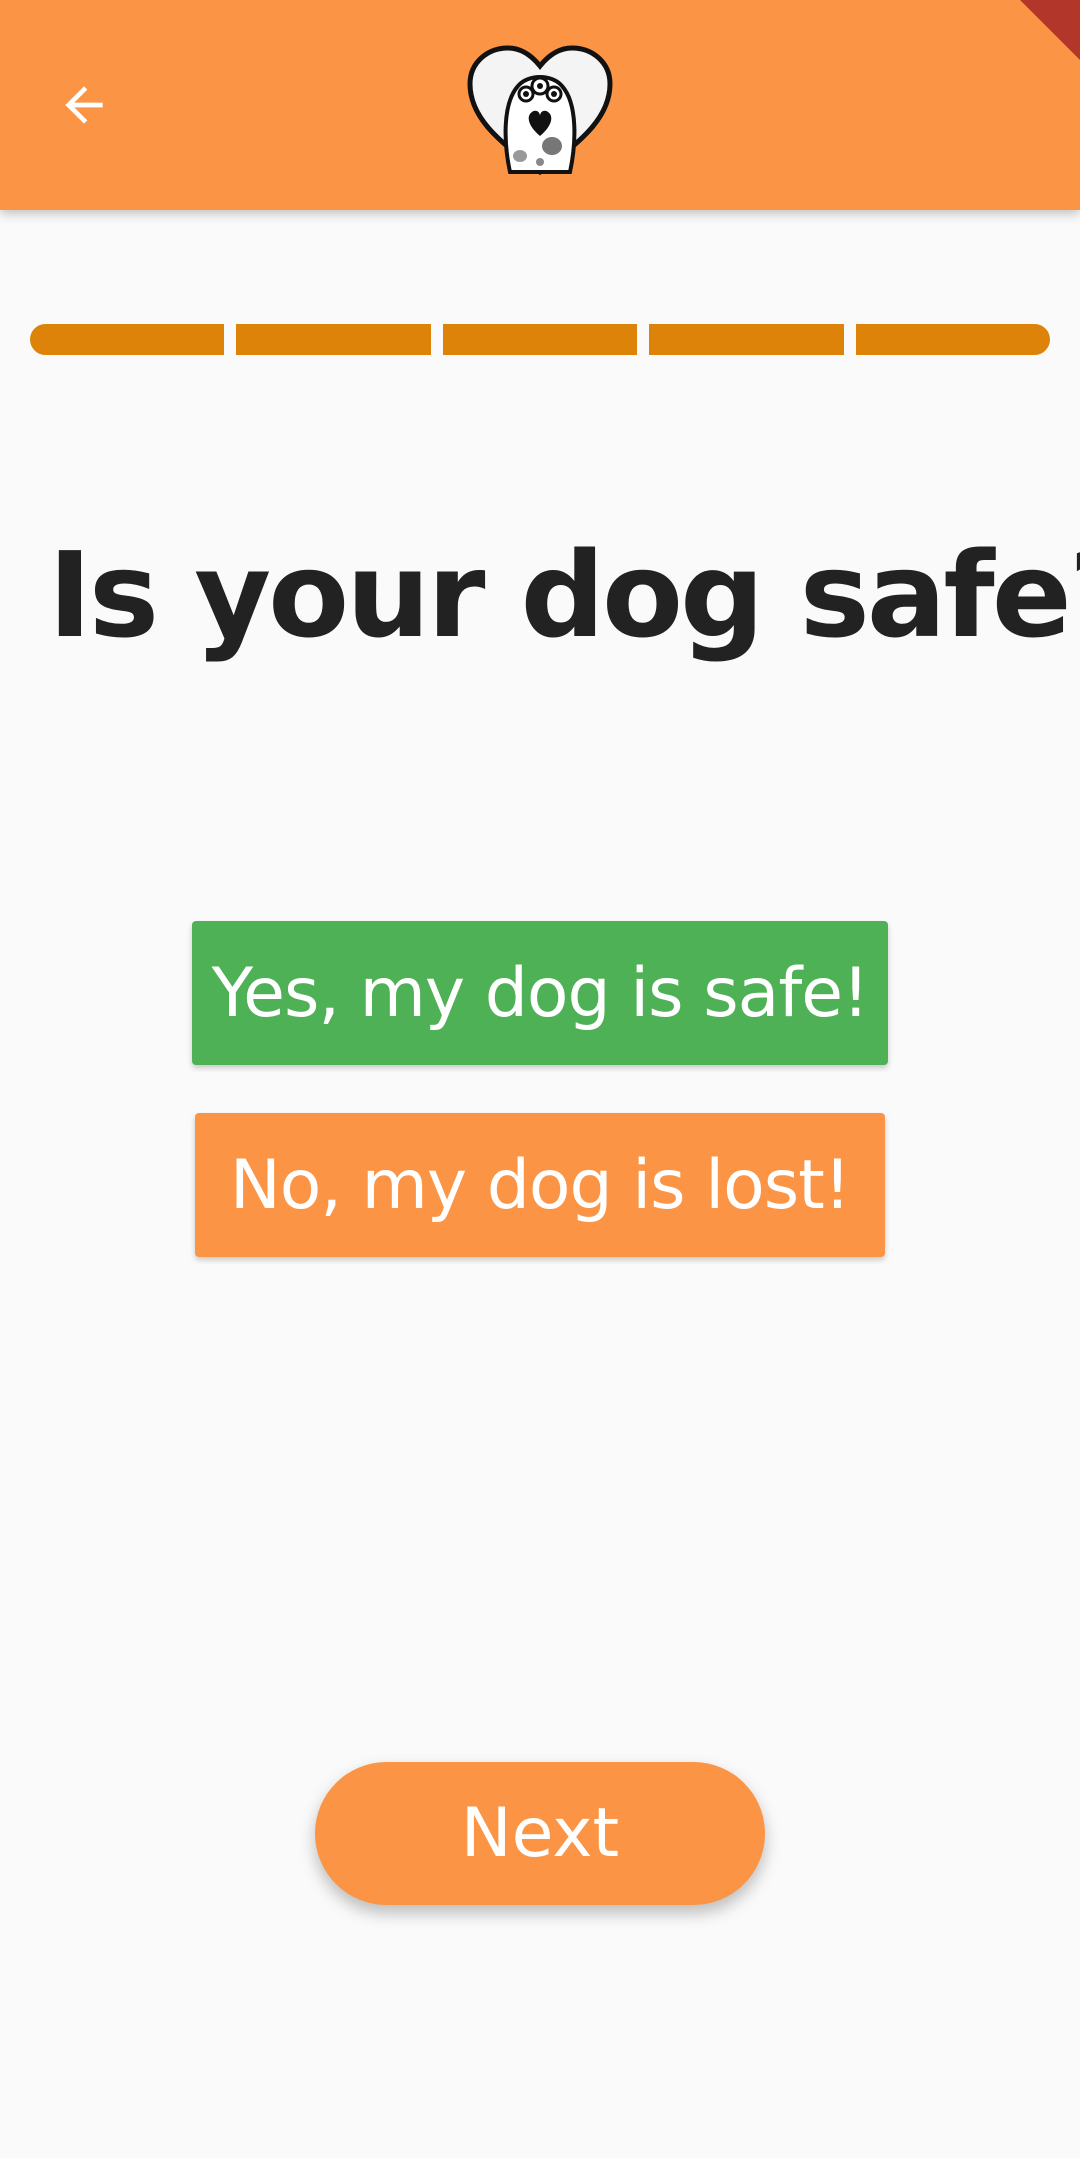 This screenshot has height=2158, width=1080. I want to click on dog-lost-button: No, my dog is lost!, so click(540, 1185).